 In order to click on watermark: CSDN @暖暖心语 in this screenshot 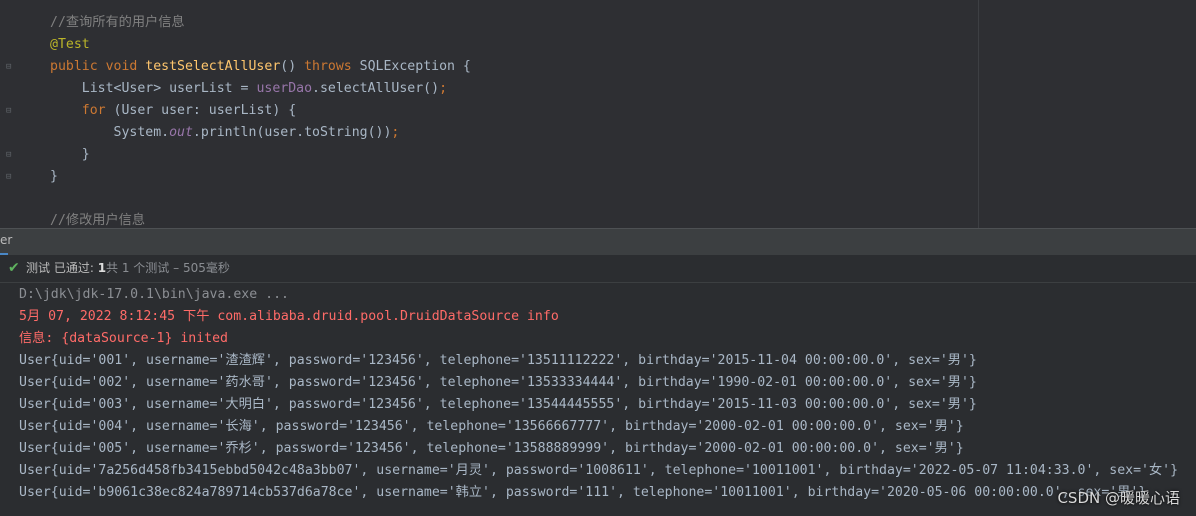, I will do `click(1118, 498)`.